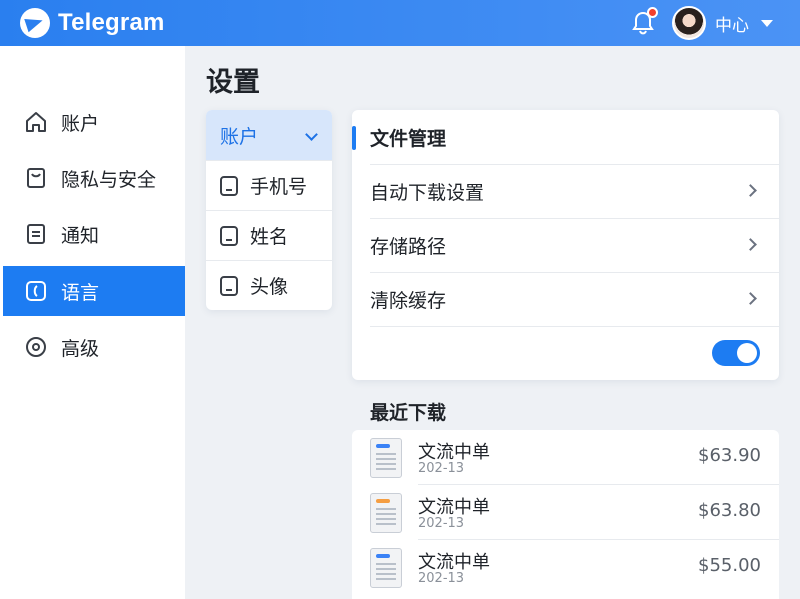 The width and height of the screenshot is (800, 599). I want to click on avatar-icon, so click(229, 285).